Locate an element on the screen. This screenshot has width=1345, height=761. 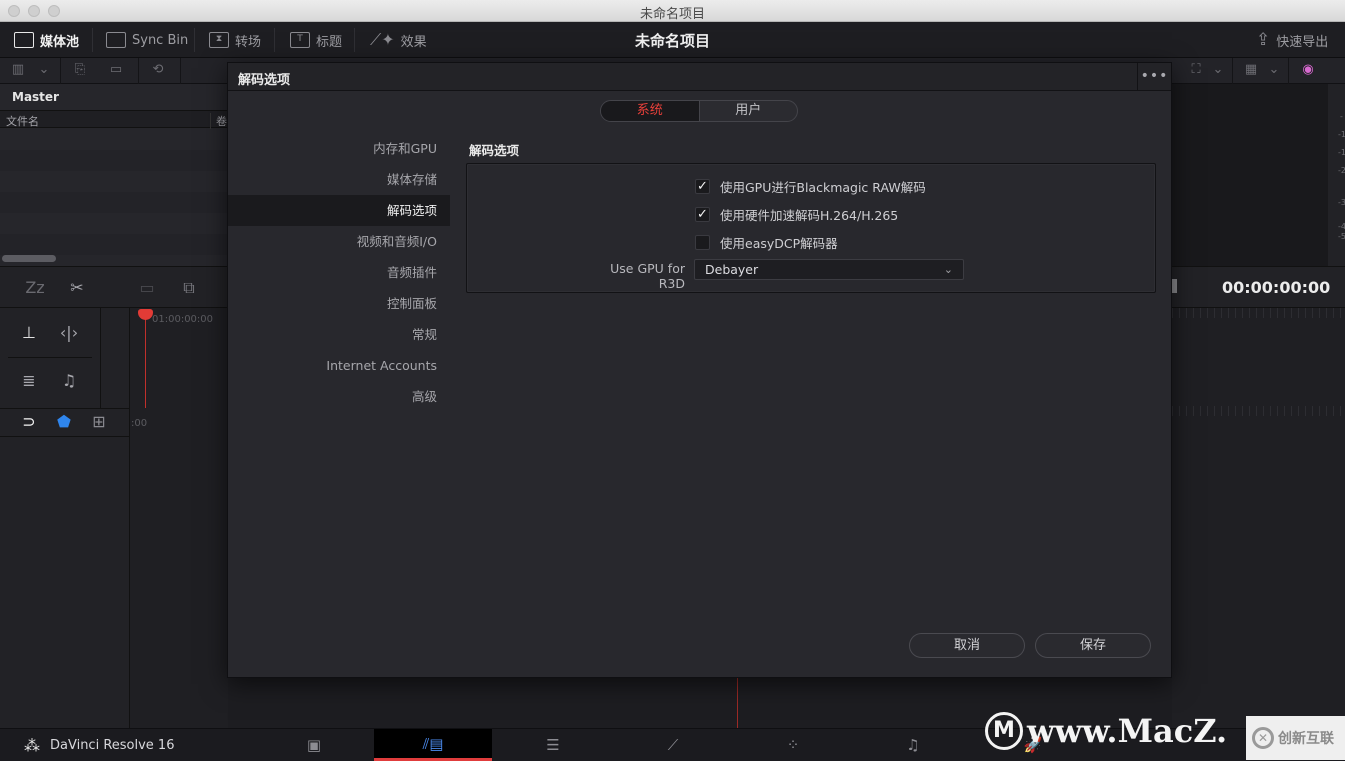
edit-page-icon: ☰ is located at coordinates (553, 745).